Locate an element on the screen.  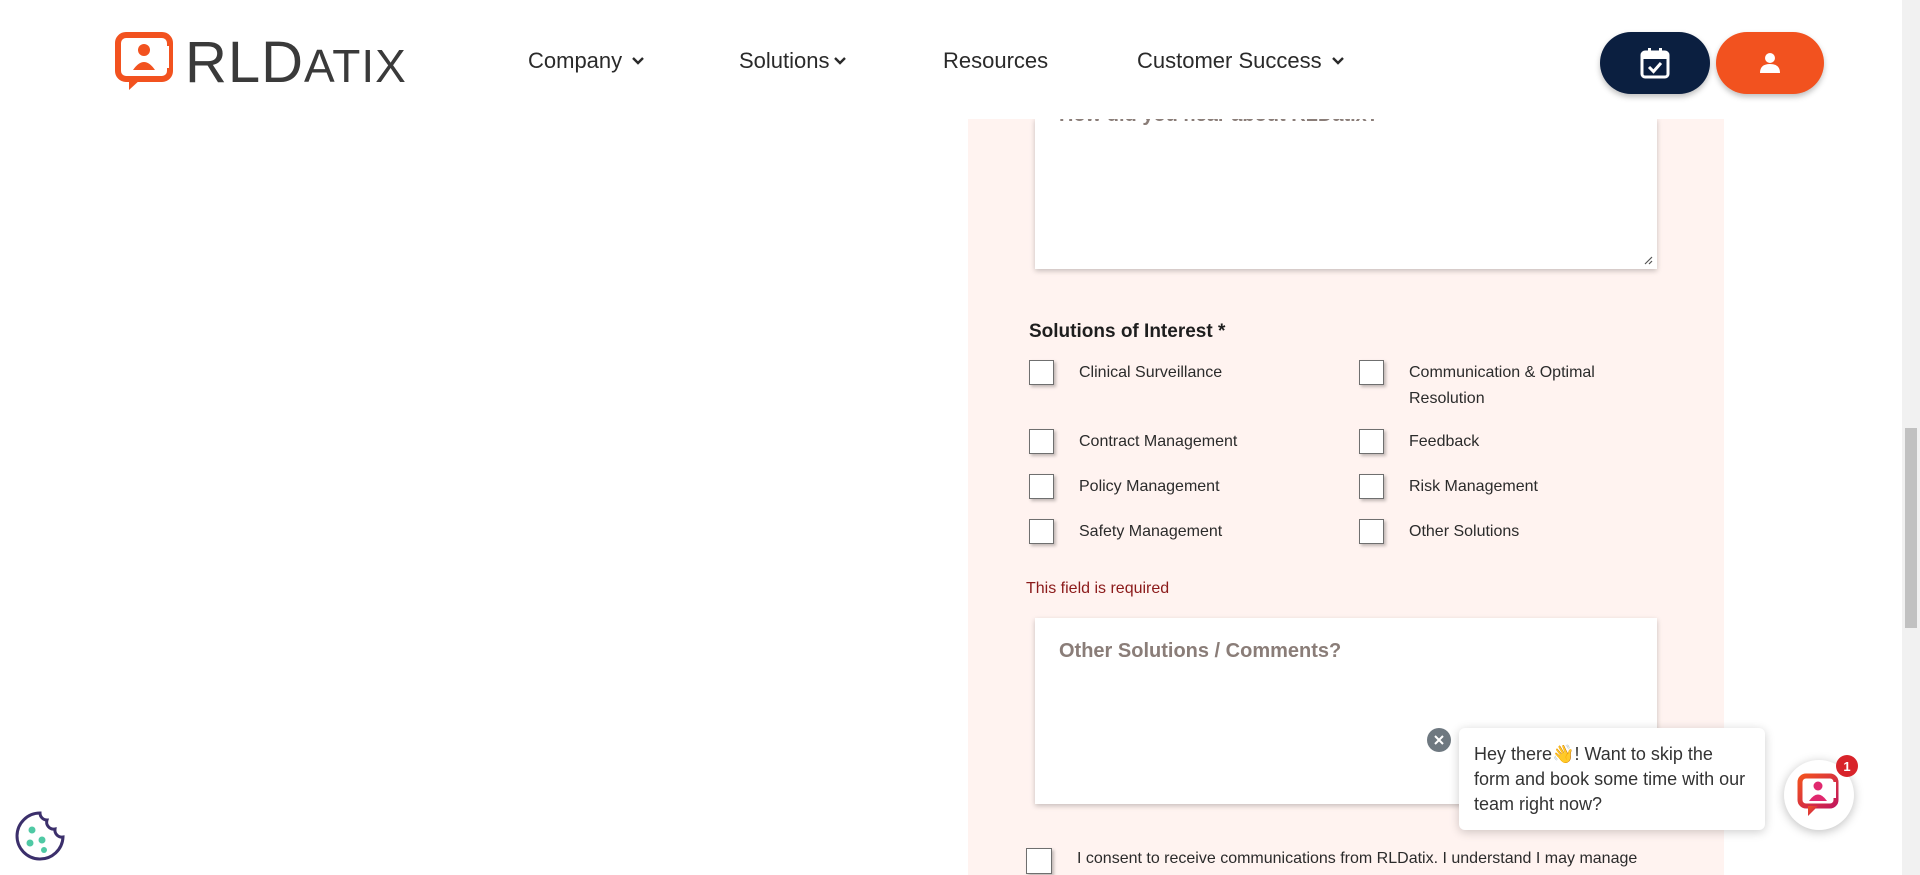
solution-label: Risk Management is located at coordinates (1473, 486).